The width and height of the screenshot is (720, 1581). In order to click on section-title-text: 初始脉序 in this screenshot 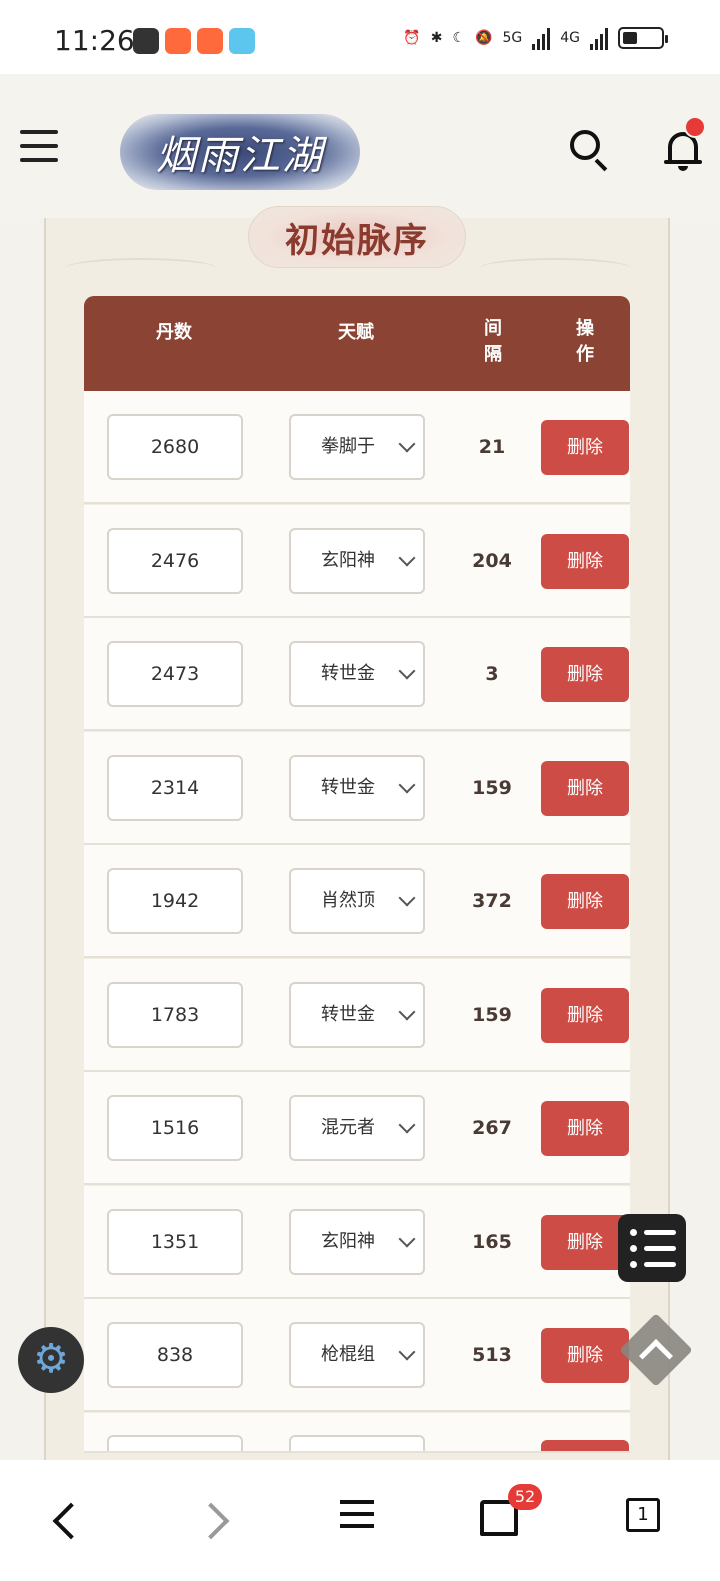, I will do `click(357, 240)`.